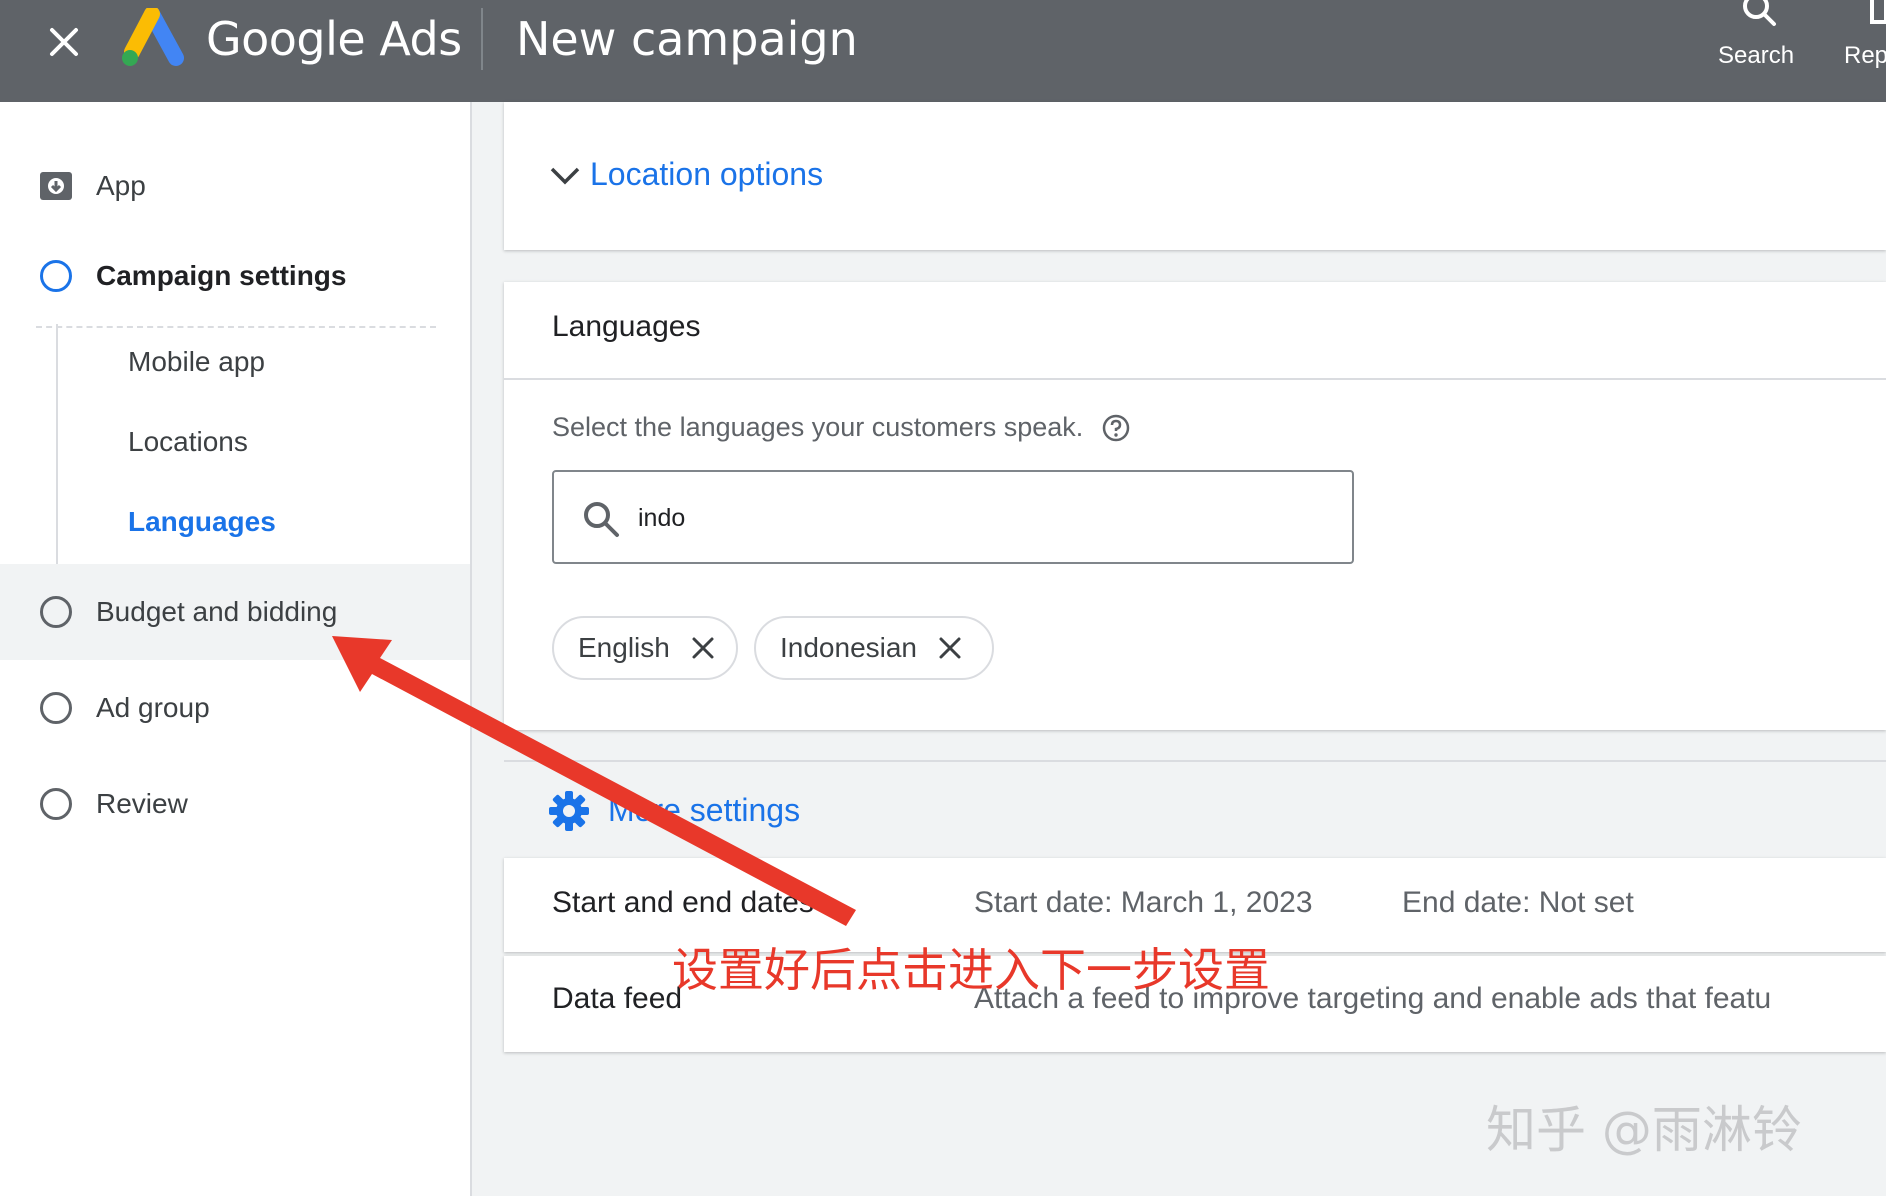 The width and height of the screenshot is (1886, 1196). What do you see at coordinates (217, 611) in the screenshot?
I see `sidebar-item-budget-label: Budget and bidding` at bounding box center [217, 611].